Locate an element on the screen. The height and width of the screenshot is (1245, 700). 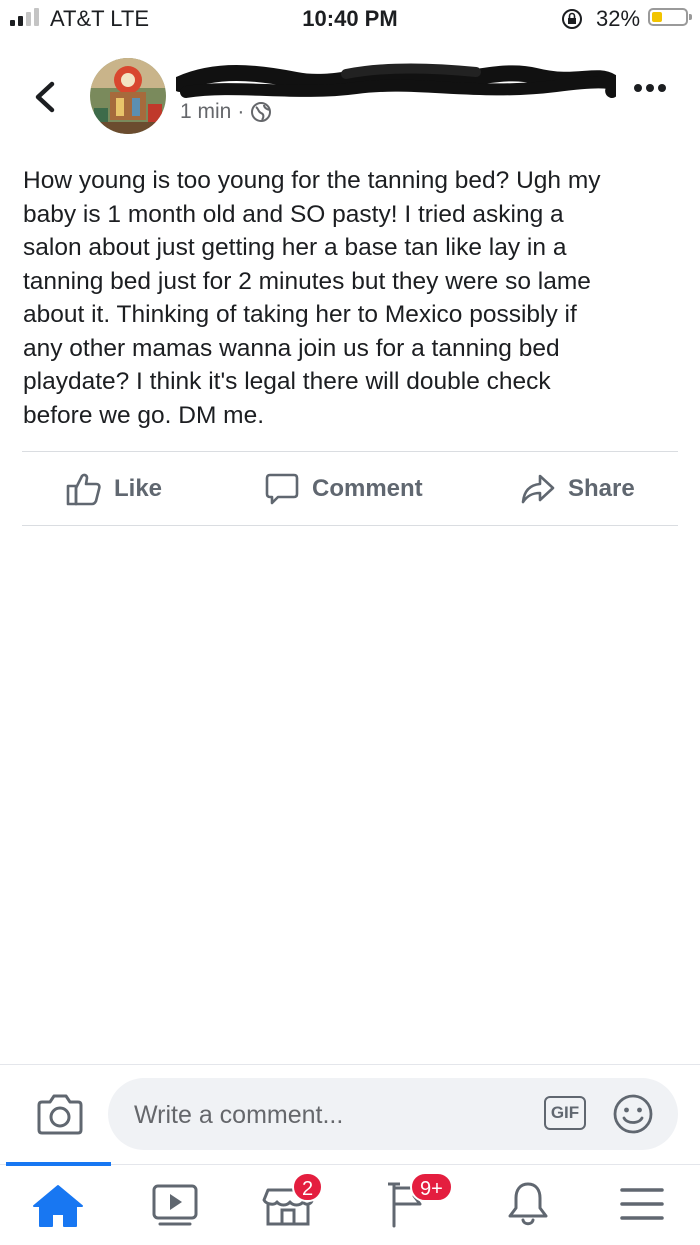
action-bar-bottom-divider is located at coordinates (350, 525).